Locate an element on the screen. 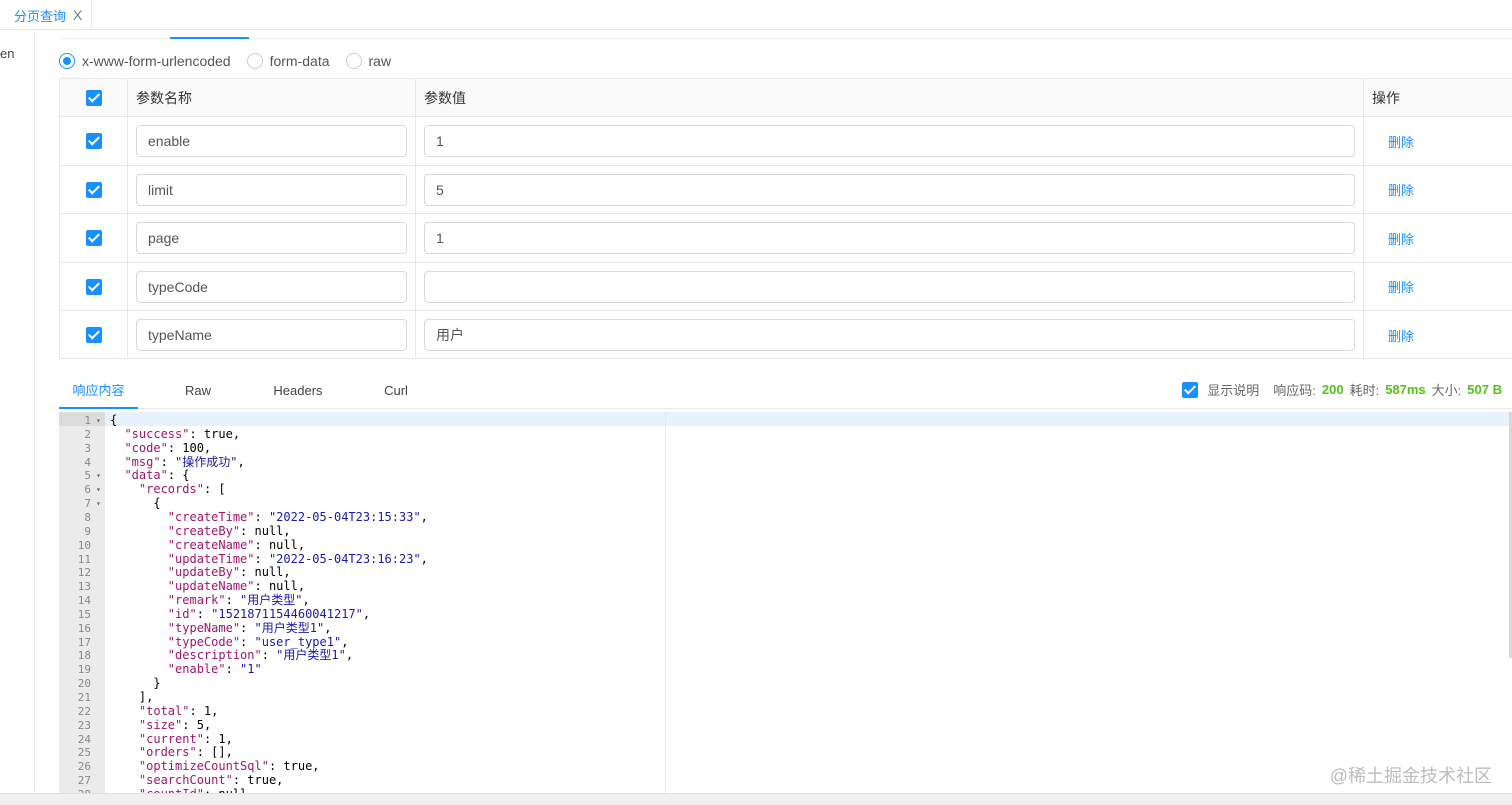 The width and height of the screenshot is (1512, 805). size-label: 大小: is located at coordinates (1446, 390).